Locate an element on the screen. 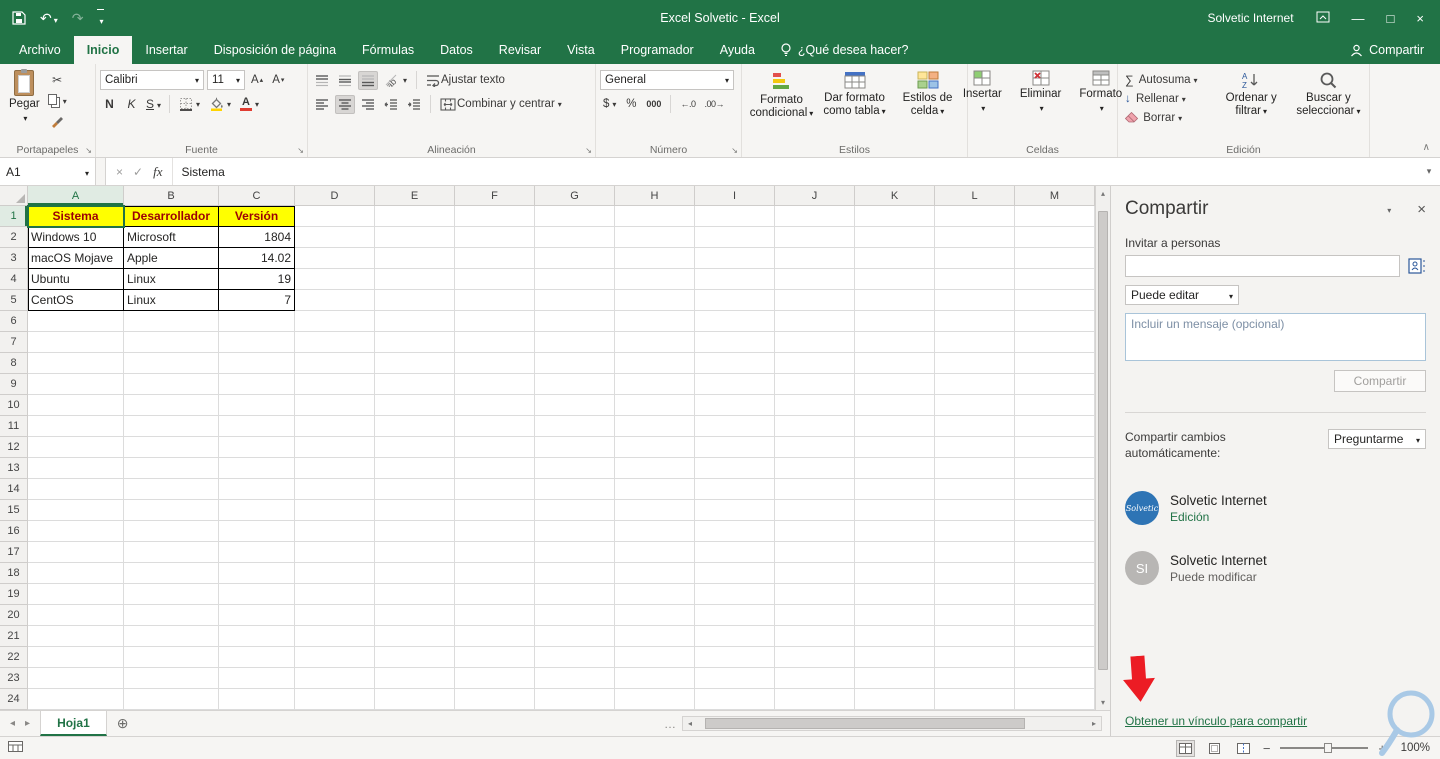 The height and width of the screenshot is (759, 1440). row-header-24: 24 is located at coordinates (14, 699).